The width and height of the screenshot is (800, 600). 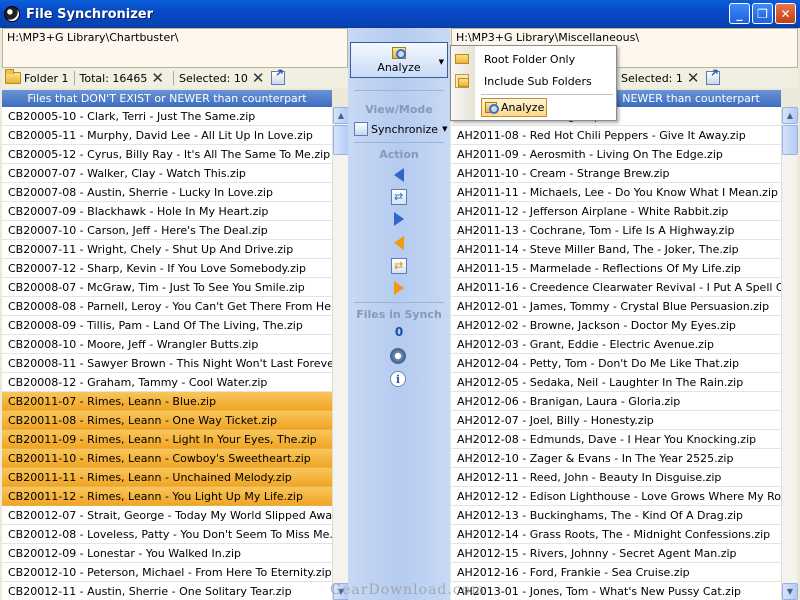 What do you see at coordinates (213, 78) in the screenshot?
I see `selected-label: Selected: 10` at bounding box center [213, 78].